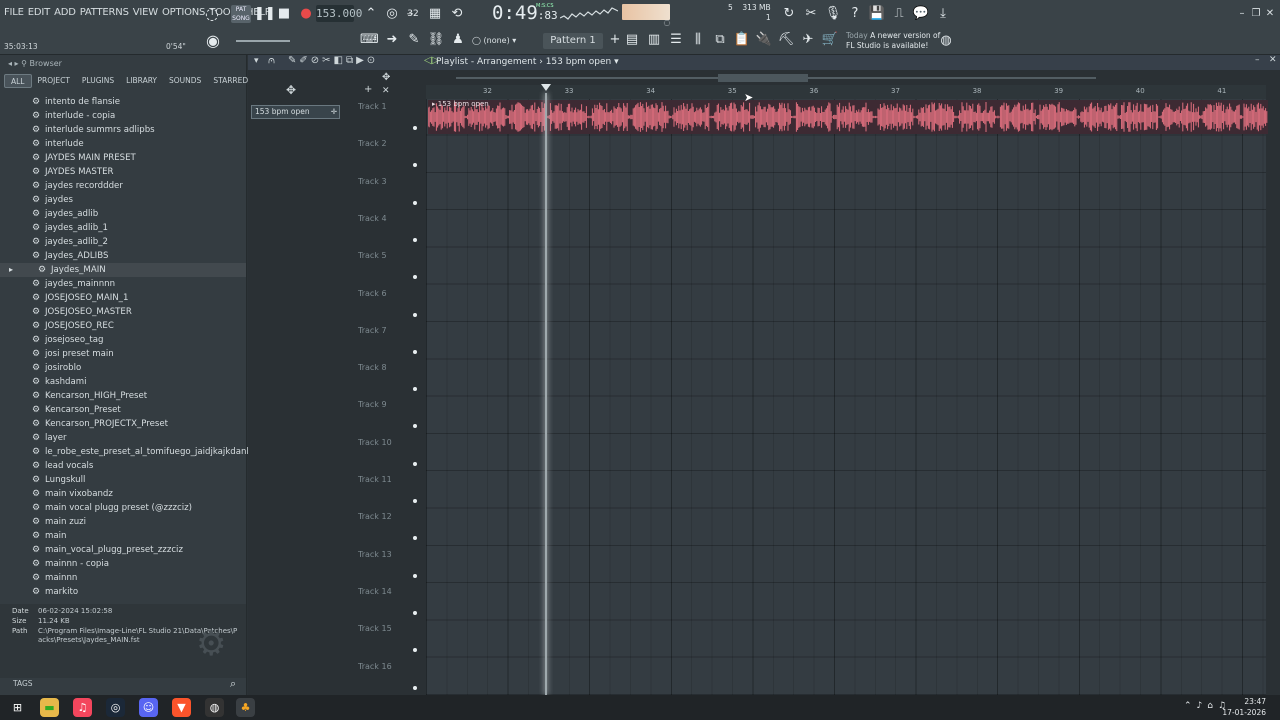 This screenshot has width=1280, height=720. What do you see at coordinates (141, 81) in the screenshot?
I see `tab-library: LIBRARY` at bounding box center [141, 81].